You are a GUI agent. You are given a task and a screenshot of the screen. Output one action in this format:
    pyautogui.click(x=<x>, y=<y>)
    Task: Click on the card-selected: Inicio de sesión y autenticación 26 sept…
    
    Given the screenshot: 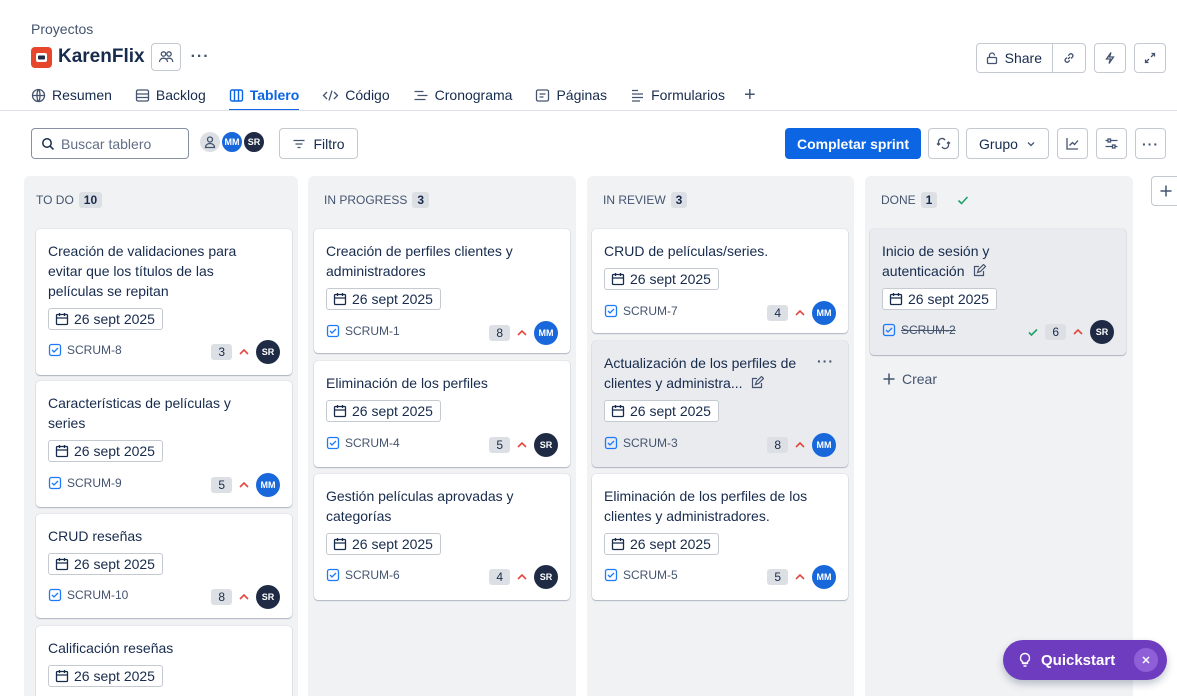 What is the action you would take?
    pyautogui.click(x=998, y=292)
    